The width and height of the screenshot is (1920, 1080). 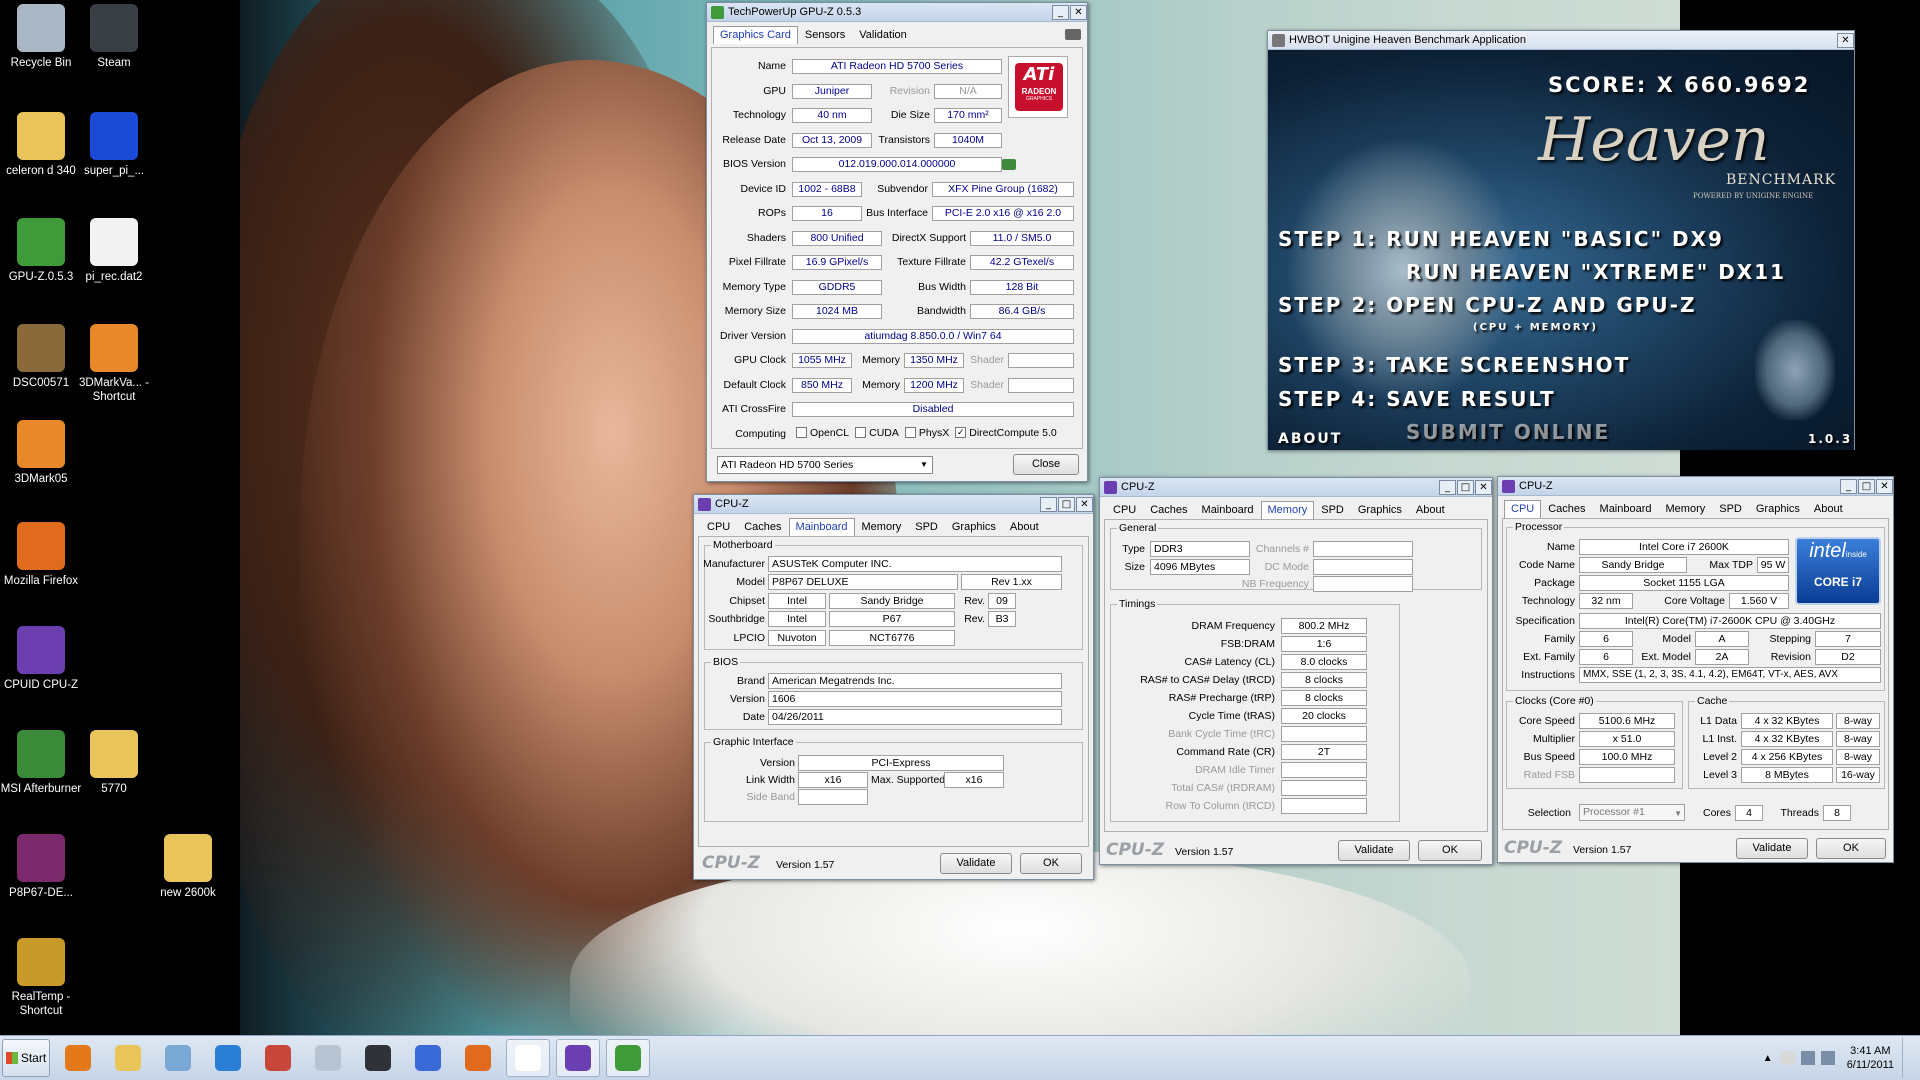 I want to click on computing-checkbox: CUDA, so click(x=877, y=433).